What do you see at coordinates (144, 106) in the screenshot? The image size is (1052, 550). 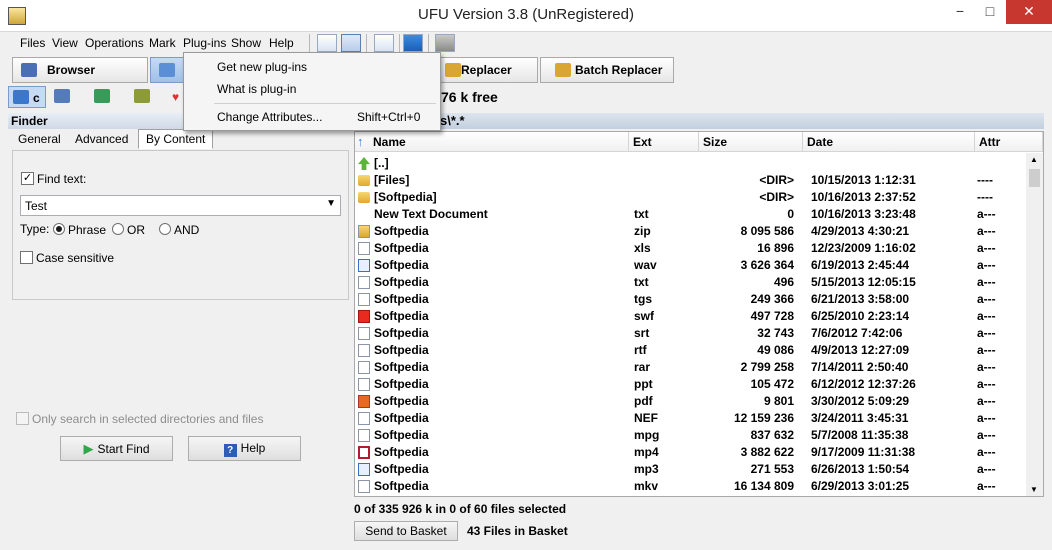 I see `favorites-drive: *` at bounding box center [144, 106].